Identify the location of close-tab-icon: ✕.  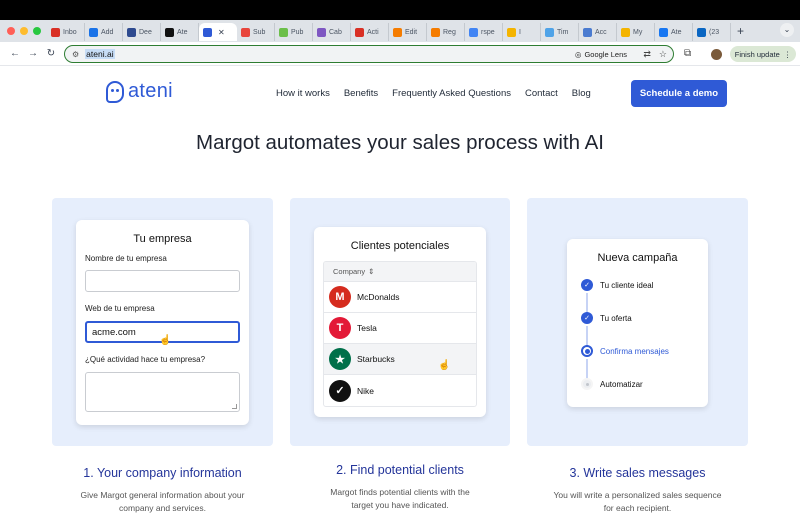
(221, 32).